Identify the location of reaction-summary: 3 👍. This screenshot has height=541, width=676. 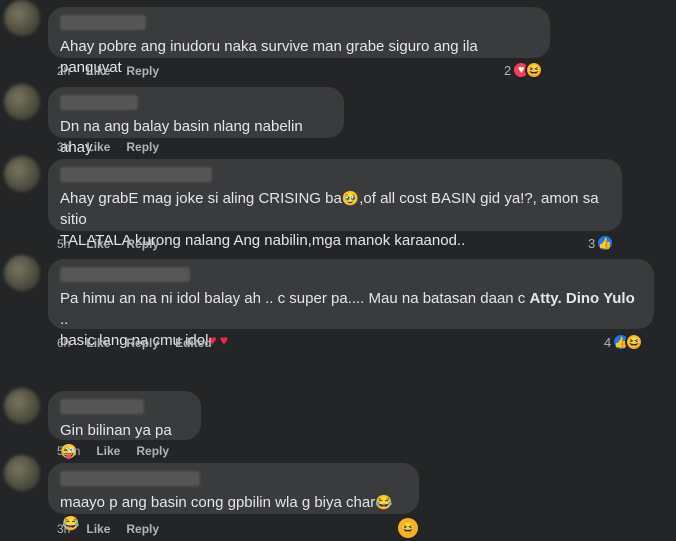
(601, 243).